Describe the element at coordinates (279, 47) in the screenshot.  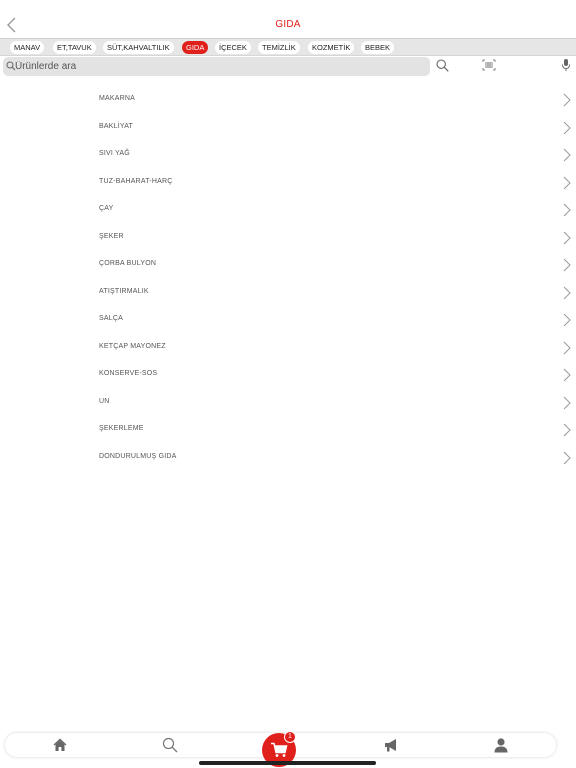
I see `tab-5: TEMİZLİK` at that location.